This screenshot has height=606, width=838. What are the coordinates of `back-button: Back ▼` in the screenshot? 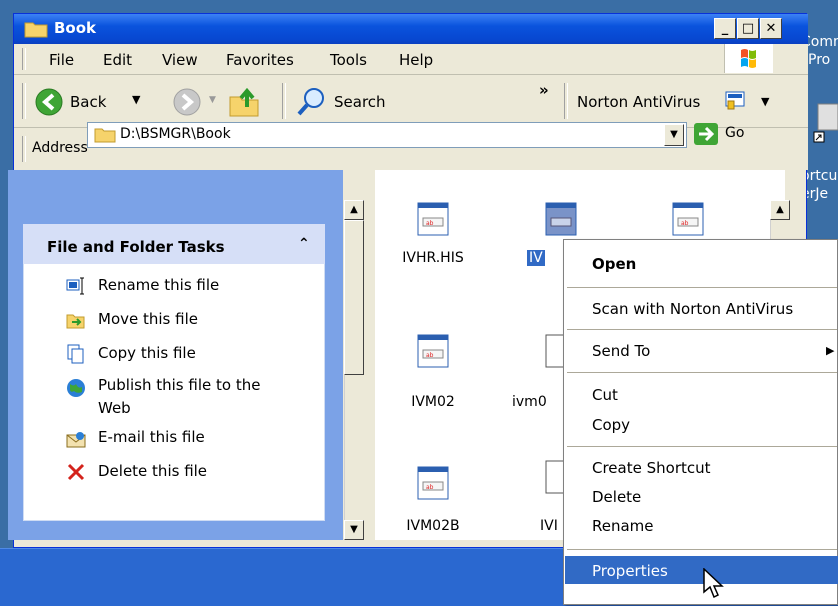 It's located at (98, 102).